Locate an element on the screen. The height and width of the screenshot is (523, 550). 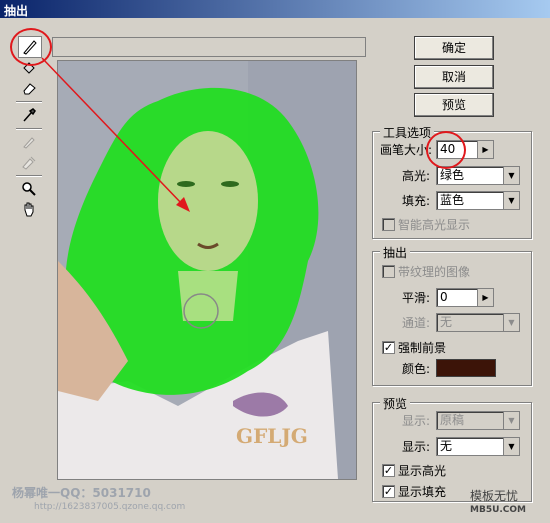
watermark-right-url: MB5U.COM is located at coordinates (498, 510).